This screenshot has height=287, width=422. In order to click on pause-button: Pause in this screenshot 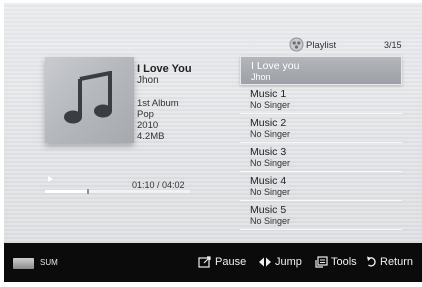, I will do `click(222, 262)`.